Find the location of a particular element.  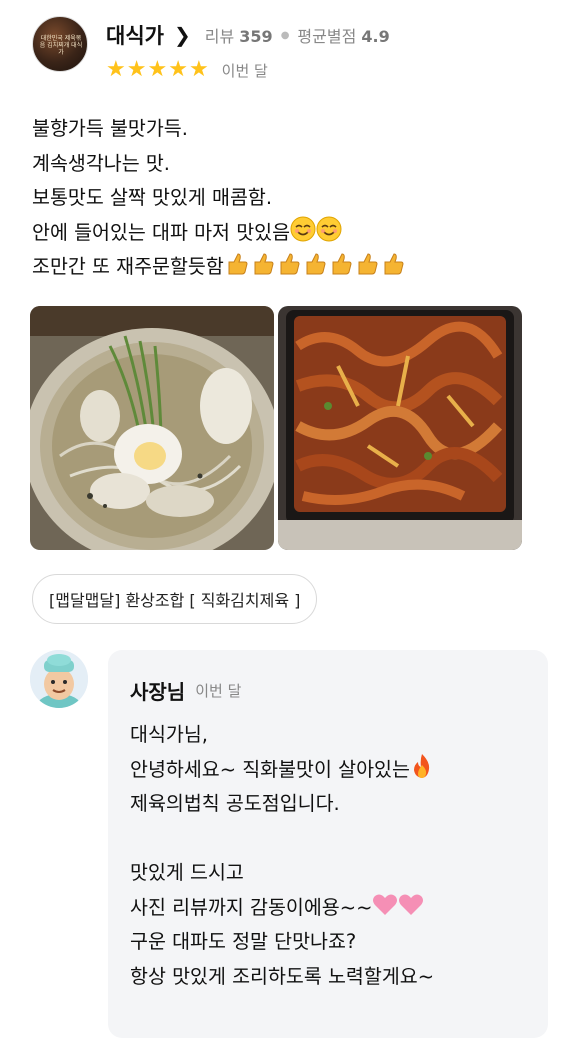

owner-name: 사장님 is located at coordinates (158, 692).